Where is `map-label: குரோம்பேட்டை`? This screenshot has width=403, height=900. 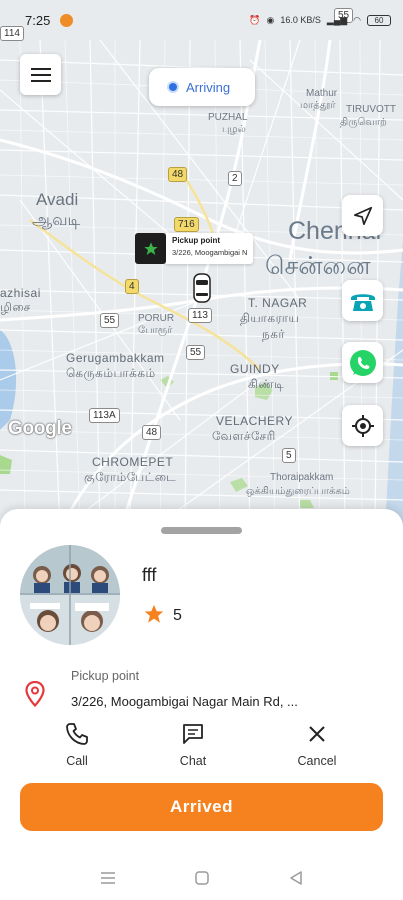
map-label: குரோம்பேட்டை is located at coordinates (130, 477).